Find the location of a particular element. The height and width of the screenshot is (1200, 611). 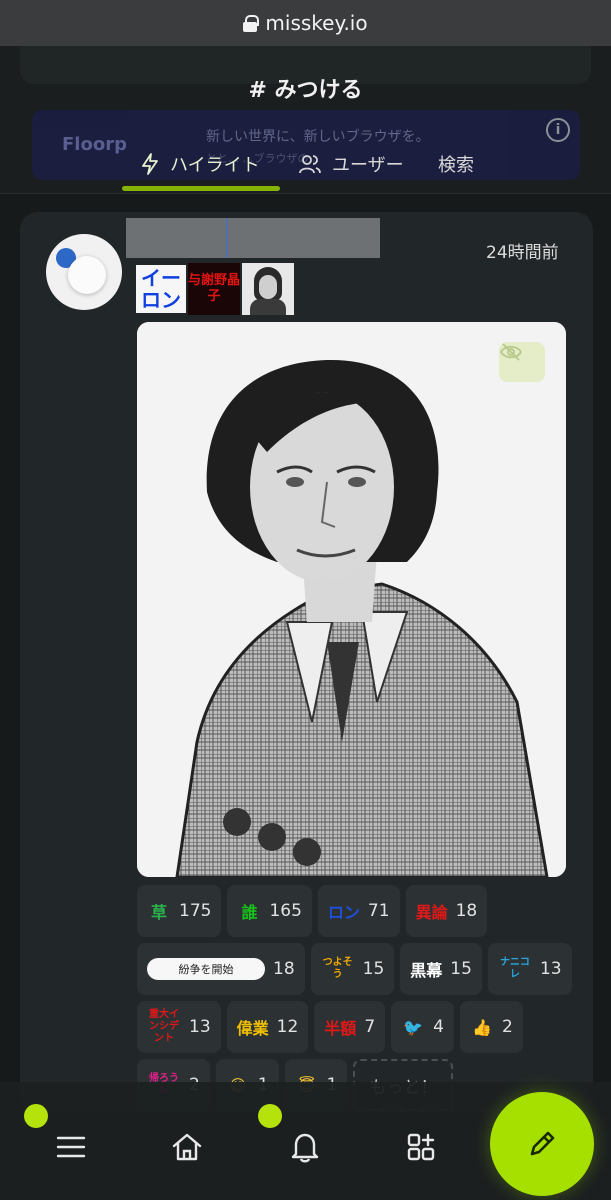

users-icon is located at coordinates (310, 164).